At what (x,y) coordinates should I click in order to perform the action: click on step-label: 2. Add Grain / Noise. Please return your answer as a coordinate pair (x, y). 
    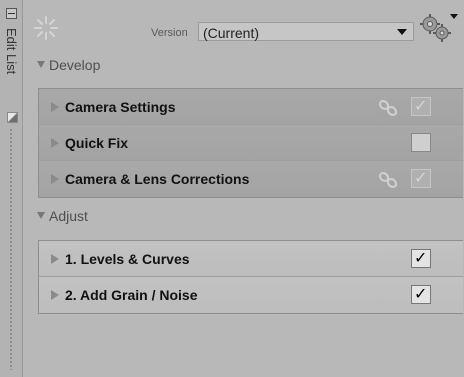
    Looking at the image, I should click on (131, 295).